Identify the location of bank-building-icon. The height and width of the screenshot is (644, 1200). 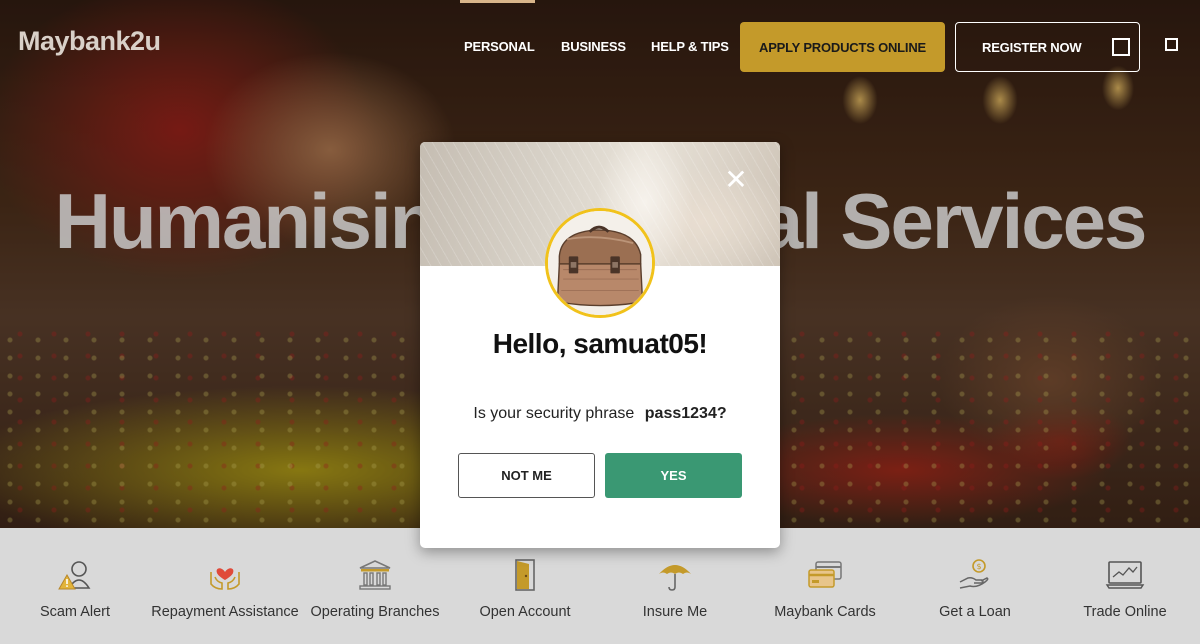
(375, 575).